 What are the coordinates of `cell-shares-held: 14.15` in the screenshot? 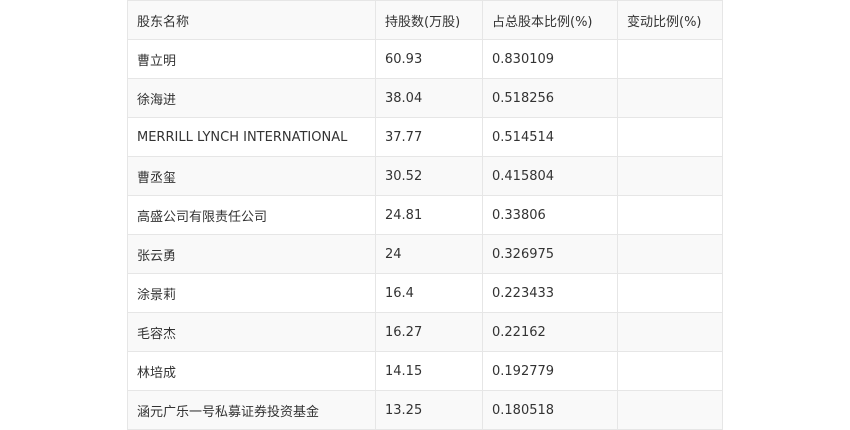 It's located at (429, 371).